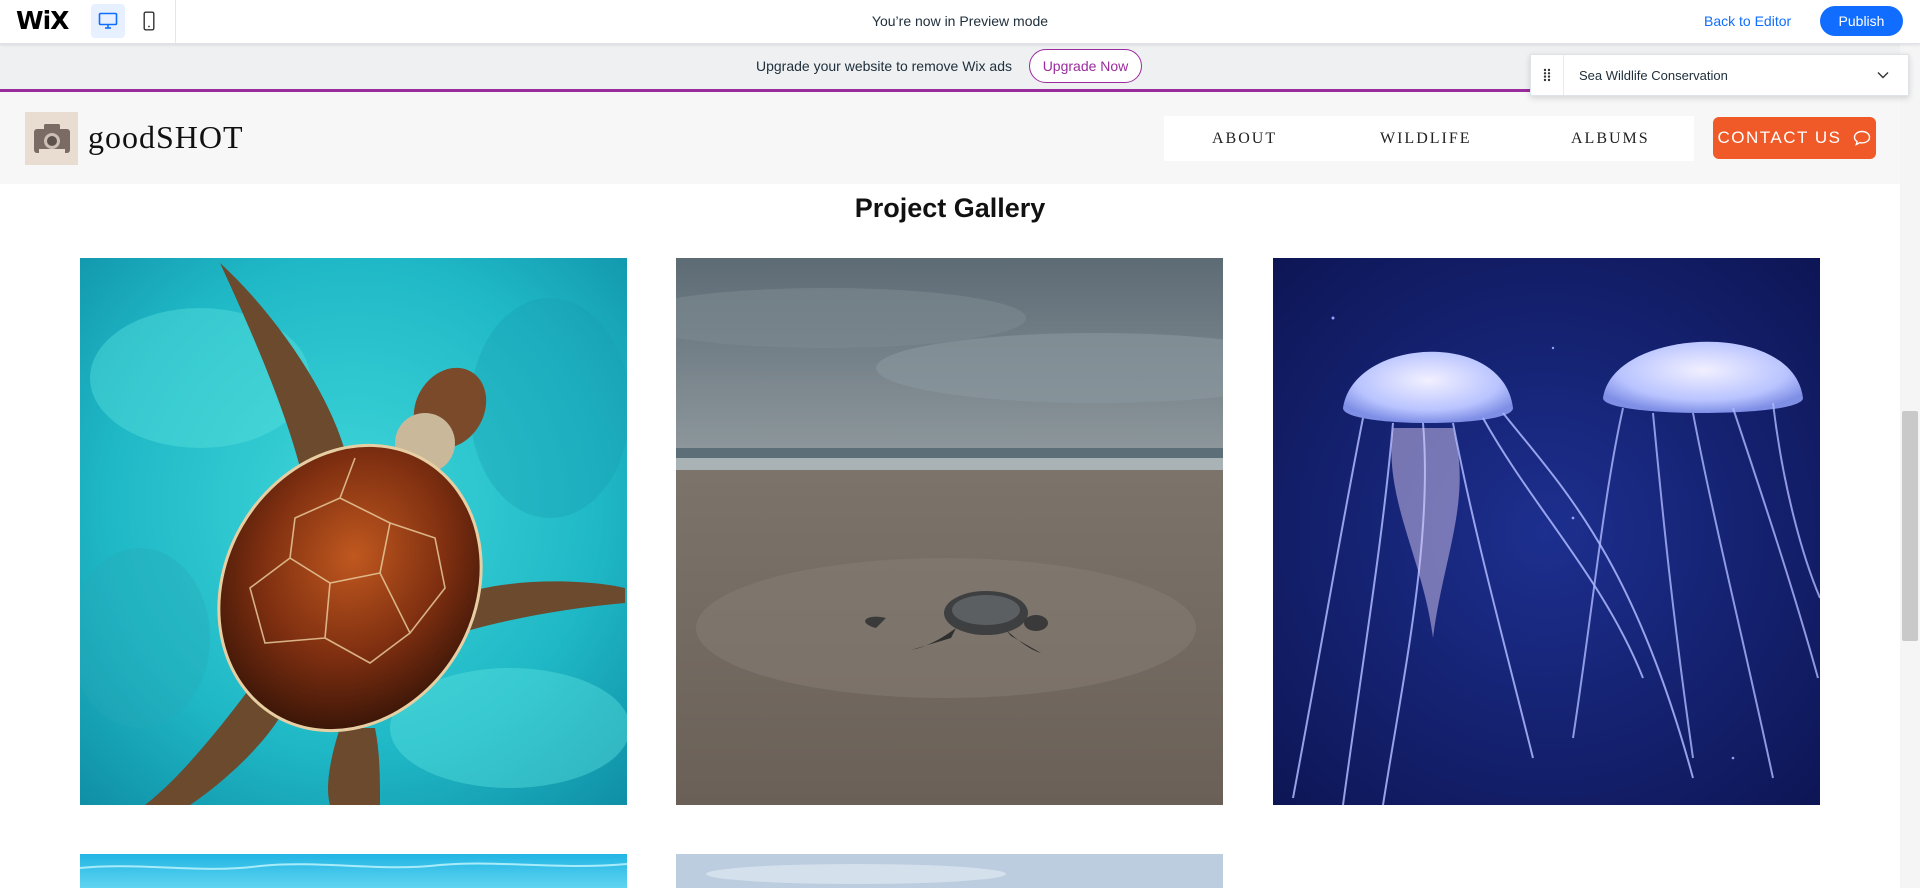 This screenshot has height=888, width=1920. What do you see at coordinates (950, 208) in the screenshot?
I see `gallery-title: Project Gallery` at bounding box center [950, 208].